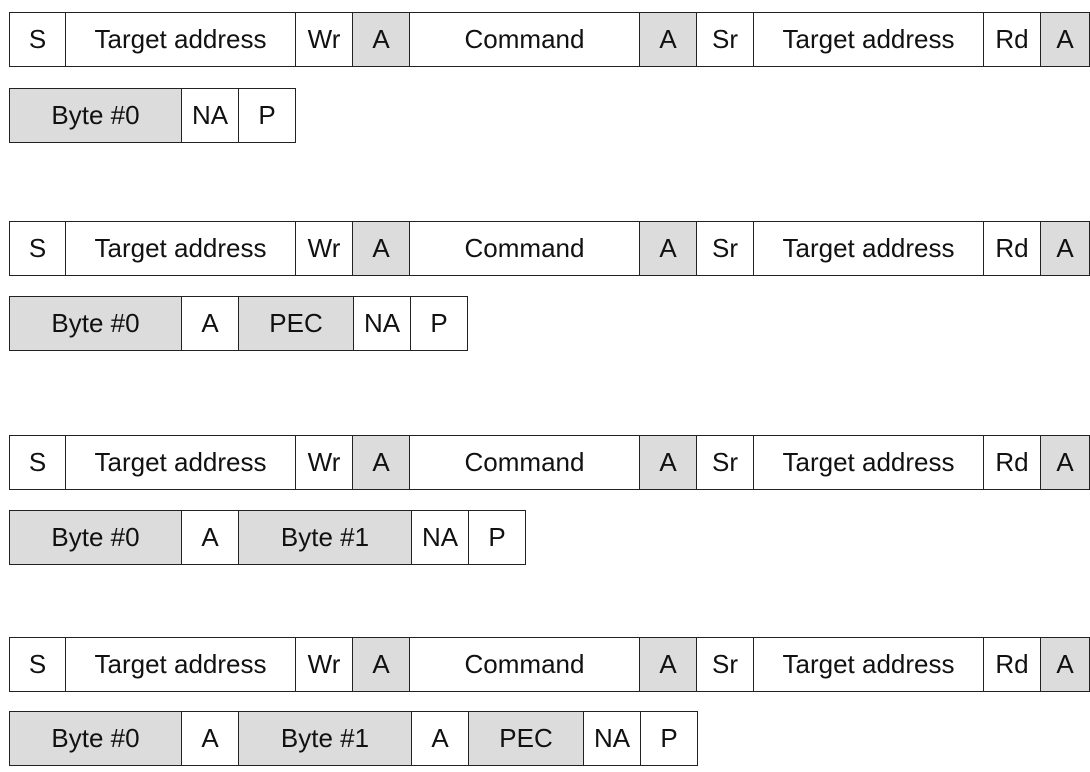  I want to click on sequence-1-line-2: Byte #0 NA P, so click(152, 115).